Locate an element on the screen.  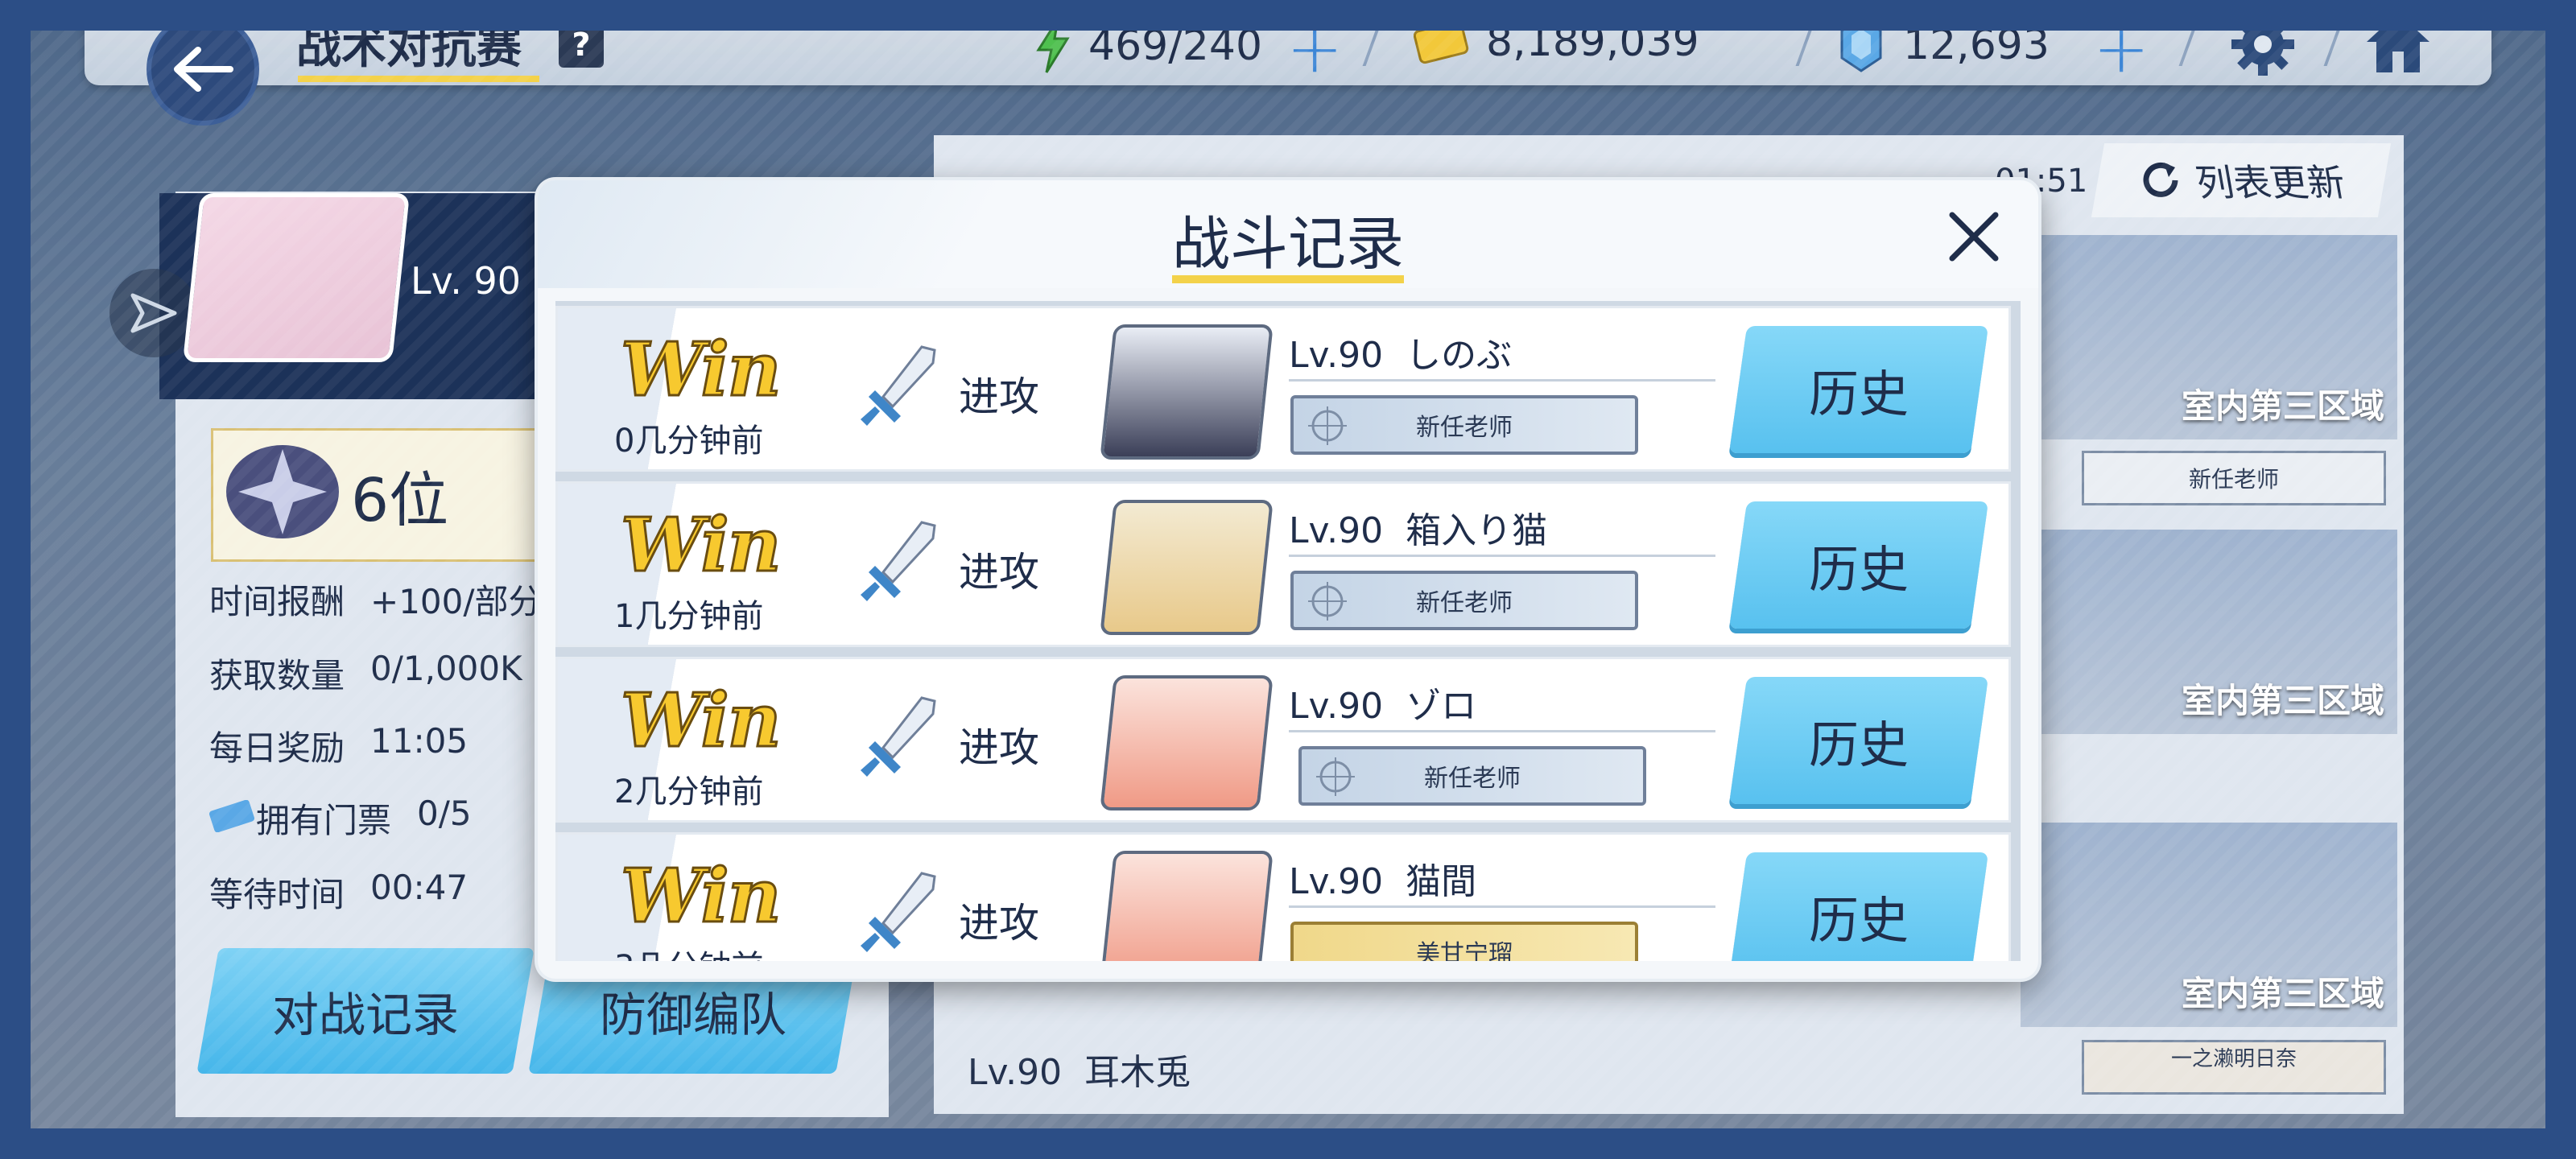
back-button is located at coordinates (203, 69).